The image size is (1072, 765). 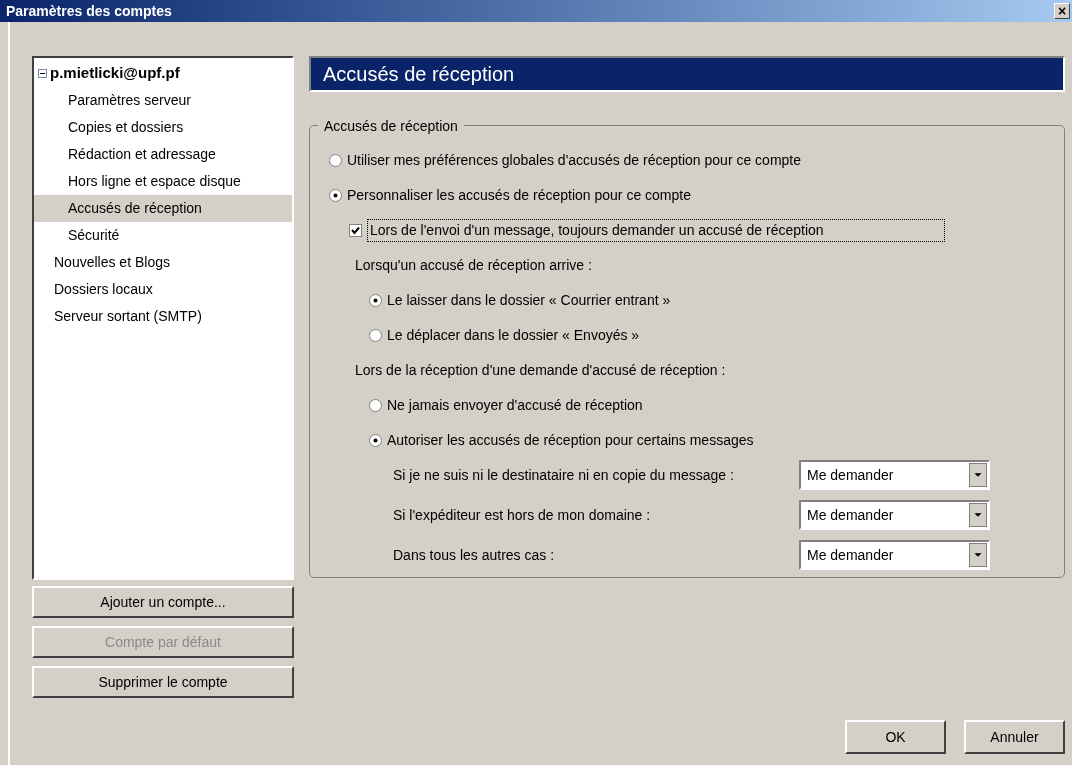 I want to click on tree-item: Paramètres serveur, so click(x=163, y=100).